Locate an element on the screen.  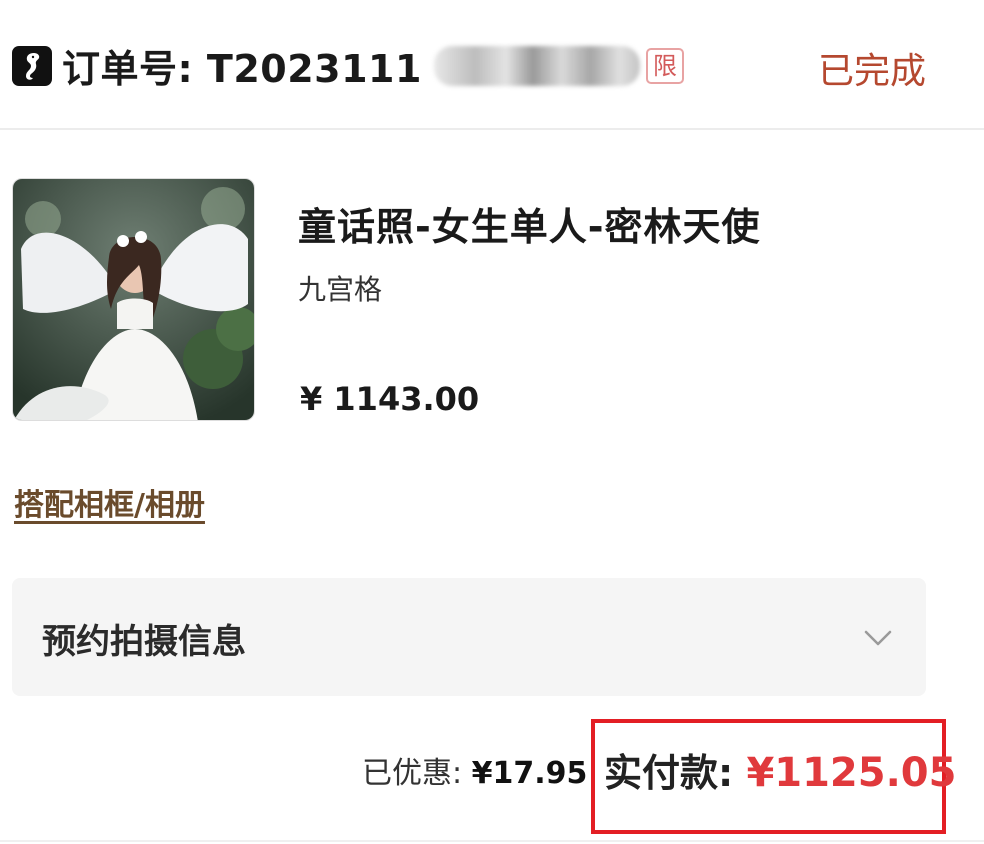
product-title: 童话照-女生单人-密林天使 is located at coordinates (529, 223).